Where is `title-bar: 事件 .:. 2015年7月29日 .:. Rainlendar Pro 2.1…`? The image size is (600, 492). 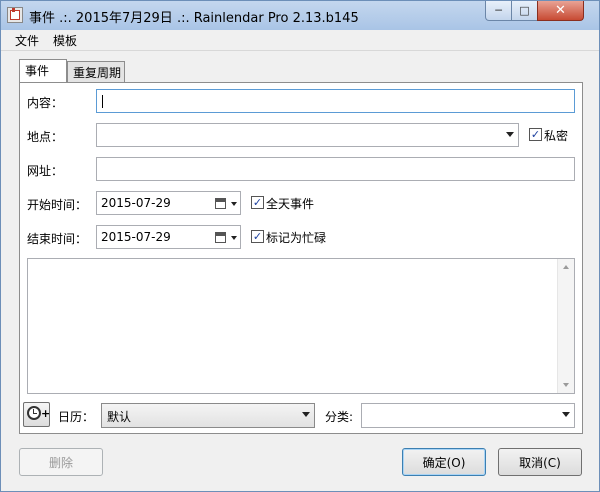
title-bar: 事件 .:. 2015年7月29日 .:. Rainlendar Pro 2.1… is located at coordinates (300, 15).